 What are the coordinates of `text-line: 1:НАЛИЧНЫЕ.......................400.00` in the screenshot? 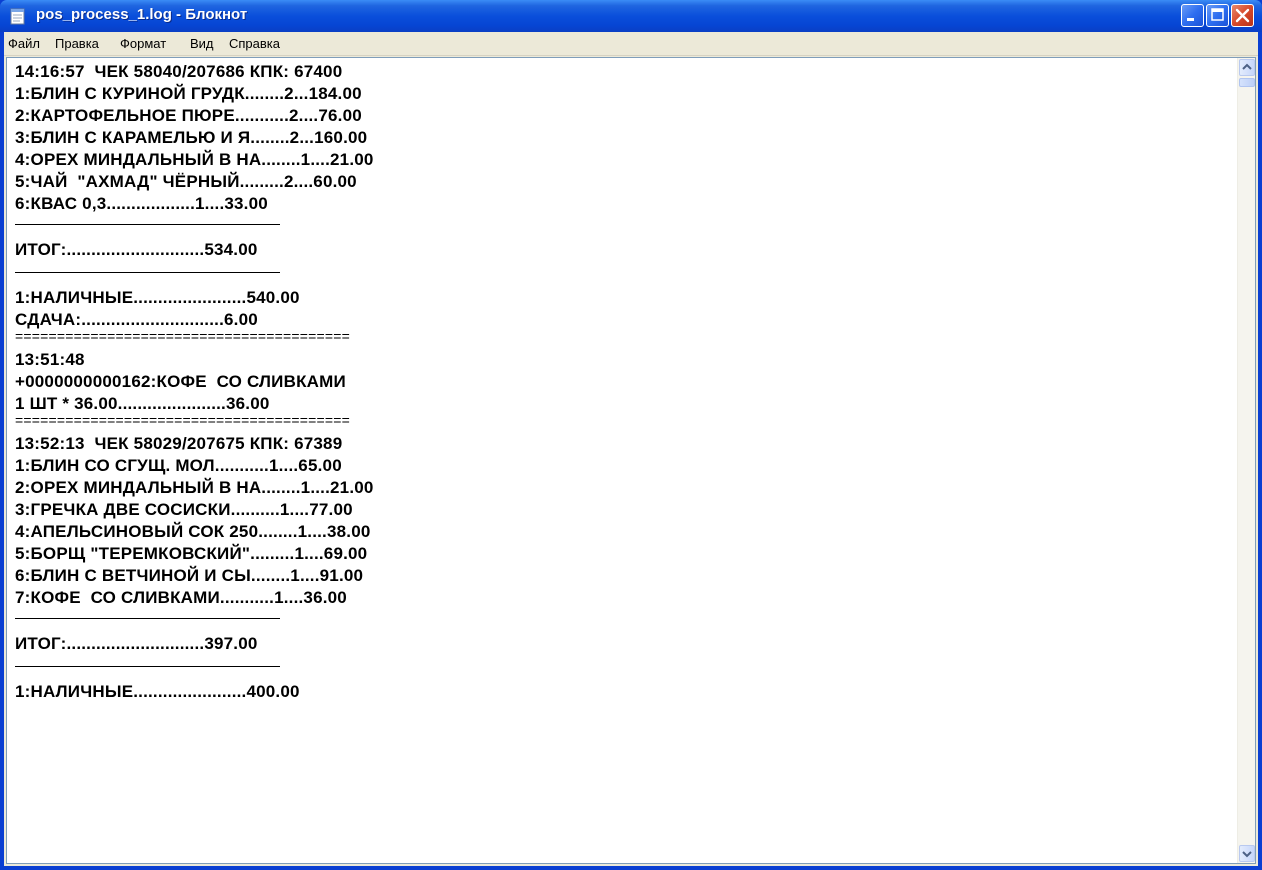 It's located at (157, 691).